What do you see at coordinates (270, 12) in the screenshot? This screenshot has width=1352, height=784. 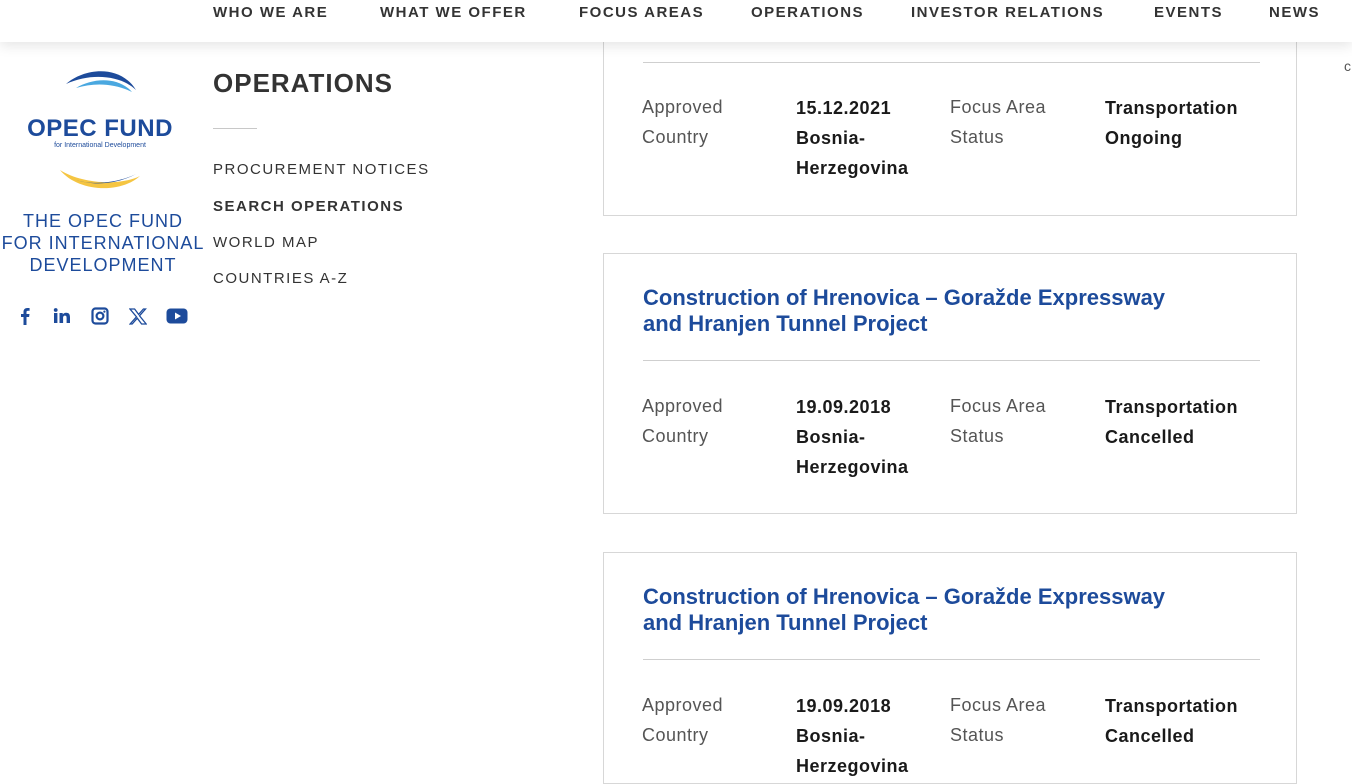 I see `nav-who-we-are: WHO WE ARE` at bounding box center [270, 12].